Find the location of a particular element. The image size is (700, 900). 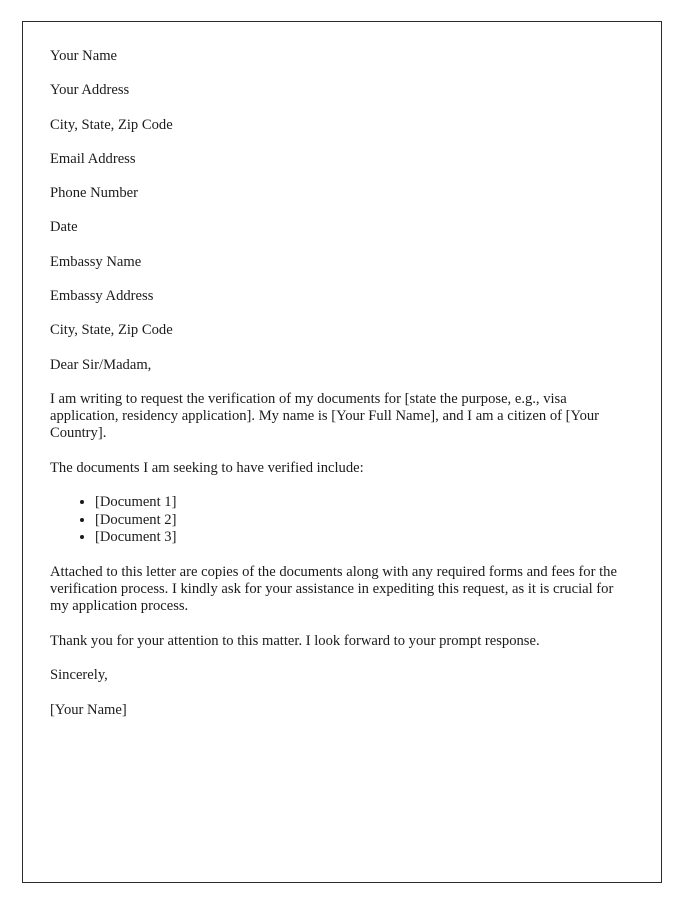

list-item: [Document 2] is located at coordinates (365, 520).